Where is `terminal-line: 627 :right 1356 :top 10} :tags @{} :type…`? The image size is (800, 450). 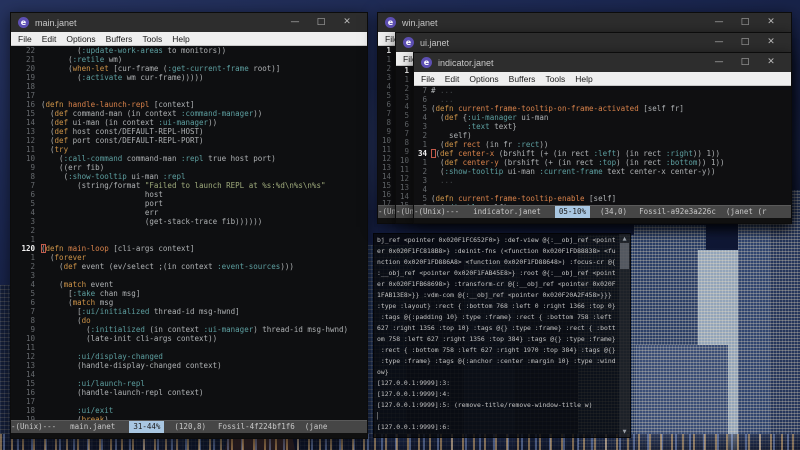
terminal-line: 627 :right 1356 :top 10} :tags @{} :type… is located at coordinates (496, 328).